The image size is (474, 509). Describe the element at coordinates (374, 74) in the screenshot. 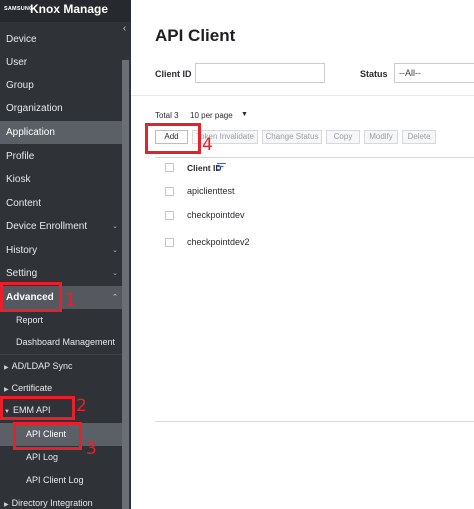

I see `status-label: Status` at that location.